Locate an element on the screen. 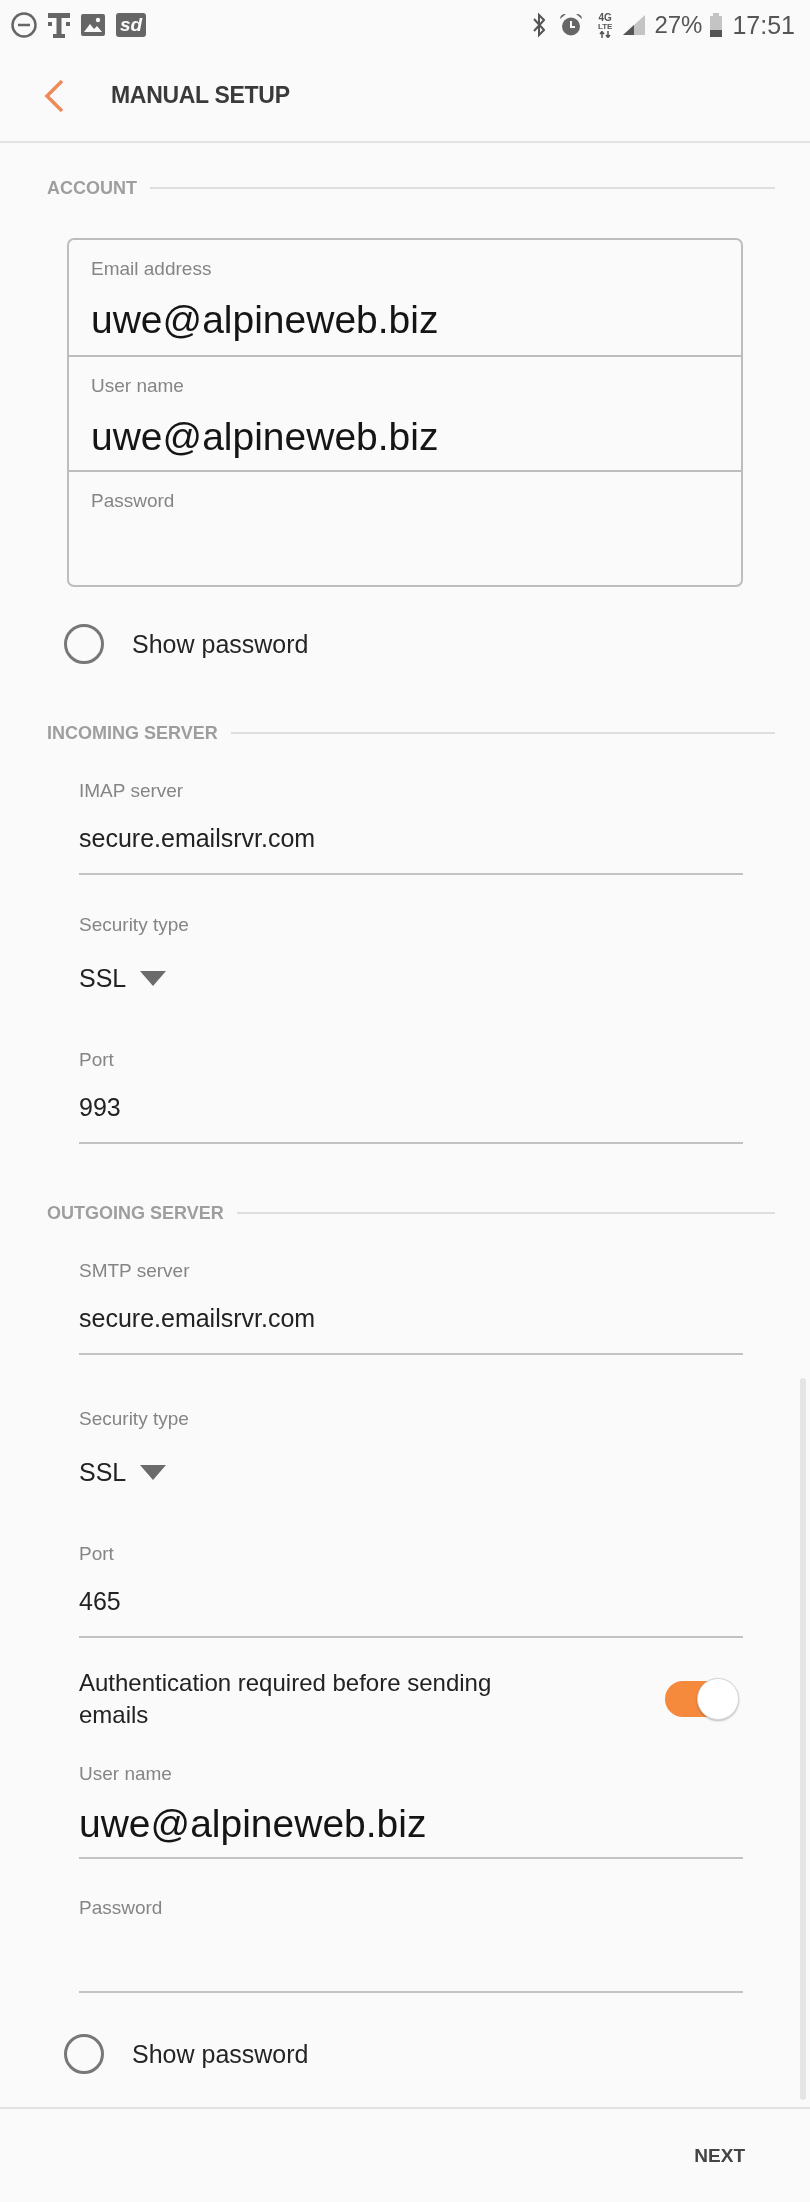 This screenshot has width=810, height=2202. battery-icon is located at coordinates (716, 25).